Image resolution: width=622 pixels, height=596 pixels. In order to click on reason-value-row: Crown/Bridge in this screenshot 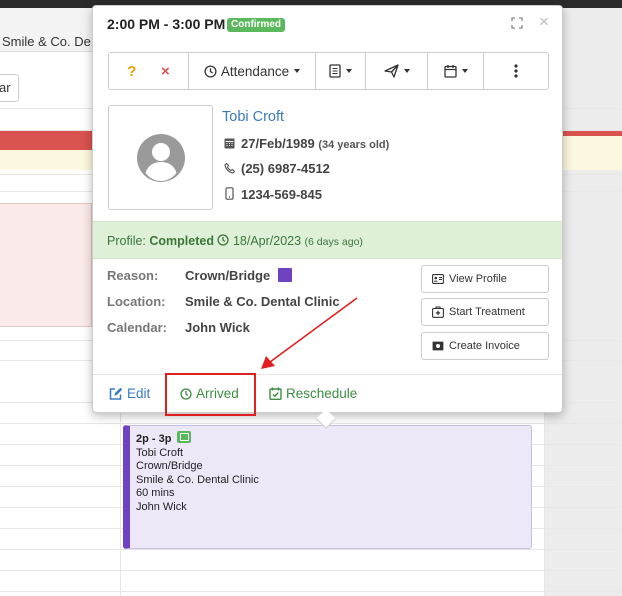, I will do `click(239, 275)`.